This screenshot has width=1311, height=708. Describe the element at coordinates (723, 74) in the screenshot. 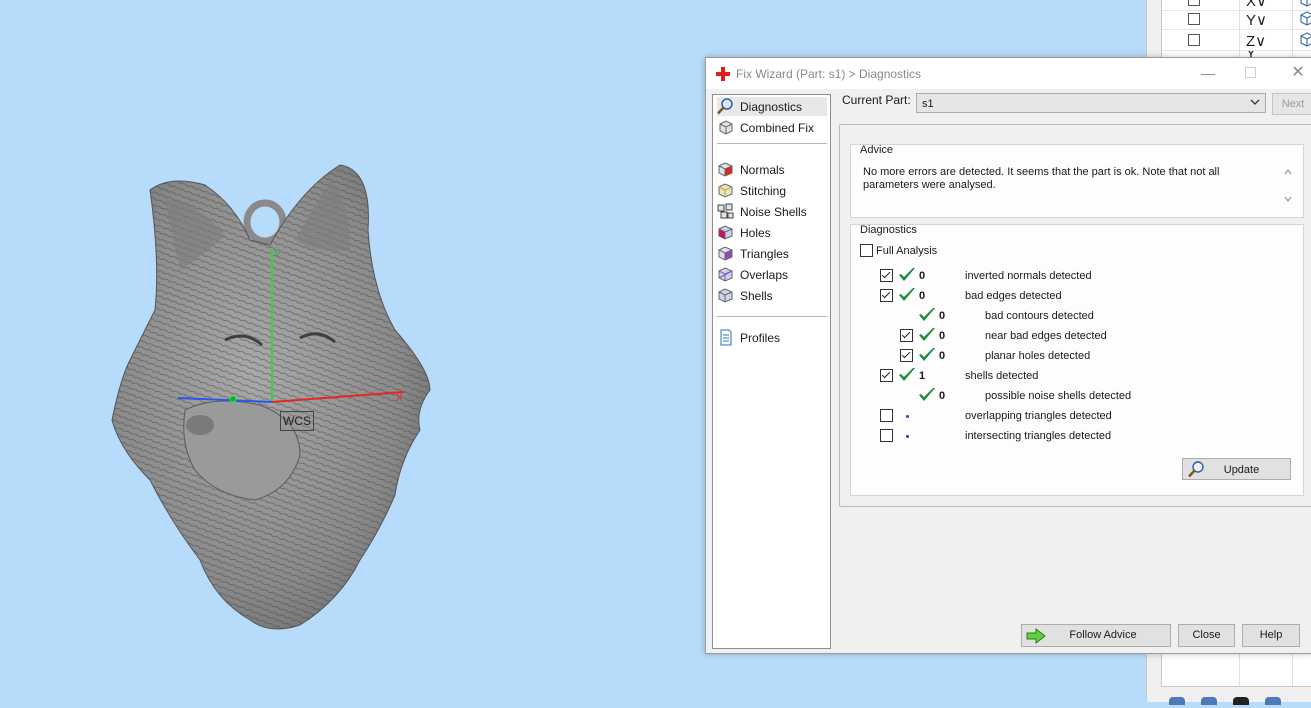

I see `red-cross-icon` at that location.